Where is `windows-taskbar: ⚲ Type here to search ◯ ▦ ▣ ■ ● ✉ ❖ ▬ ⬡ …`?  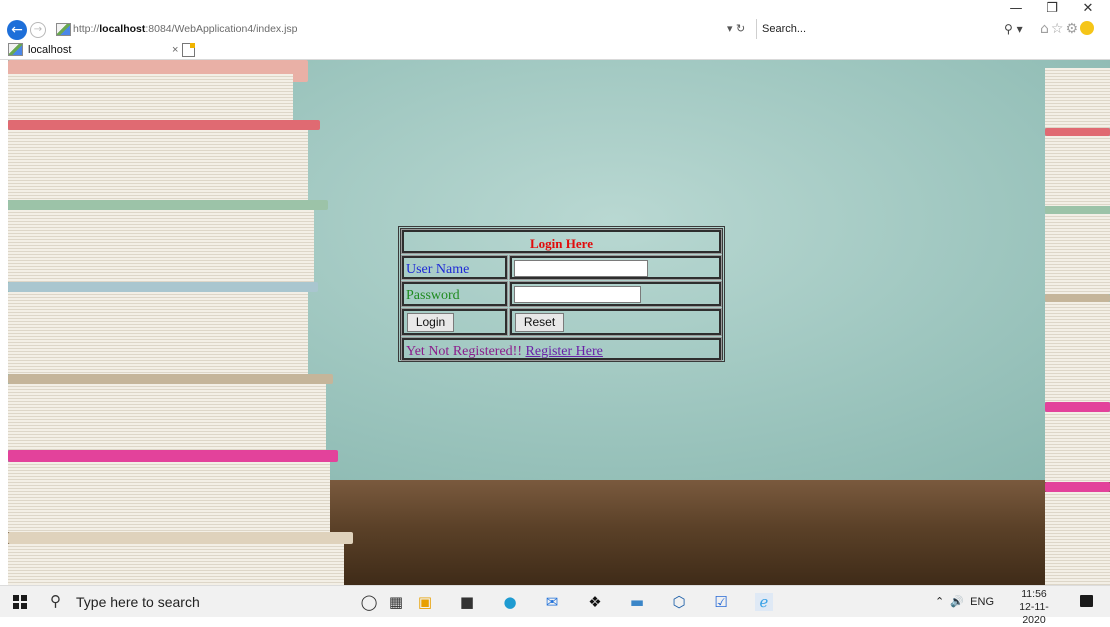
windows-taskbar: ⚲ Type here to search ◯ ▦ ▣ ■ ● ✉ ❖ ▬ ⬡ … is located at coordinates (555, 605).